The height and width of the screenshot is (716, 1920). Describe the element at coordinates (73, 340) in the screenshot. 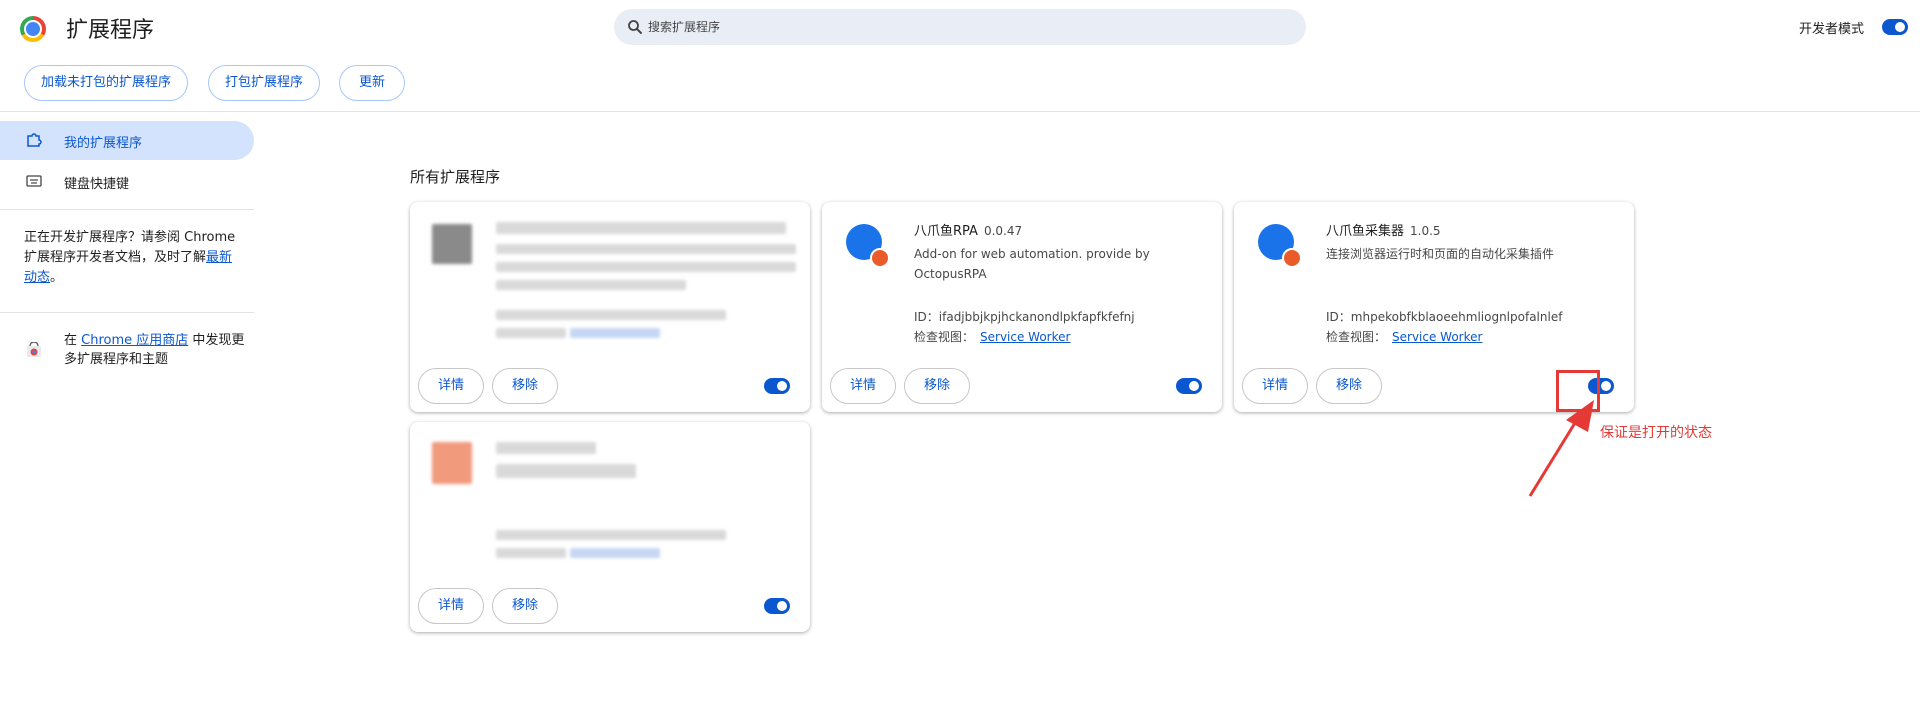

I see `web-store-prefix: 在` at that location.